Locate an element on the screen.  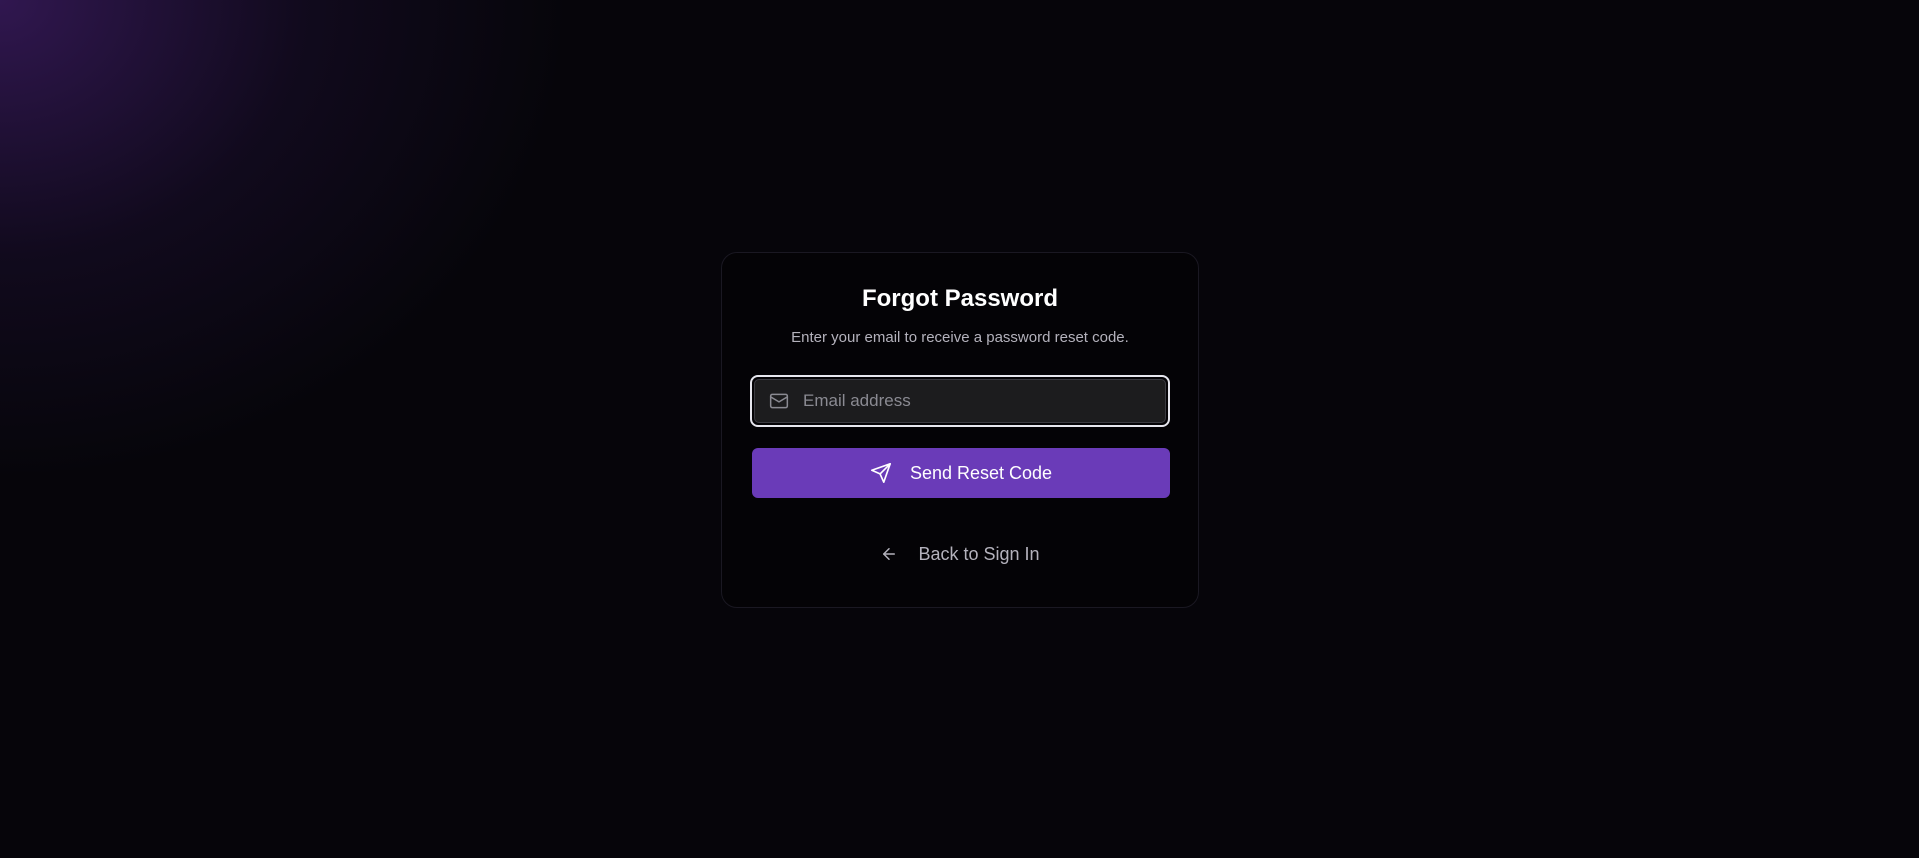
page-title: Forgot Password is located at coordinates (960, 298).